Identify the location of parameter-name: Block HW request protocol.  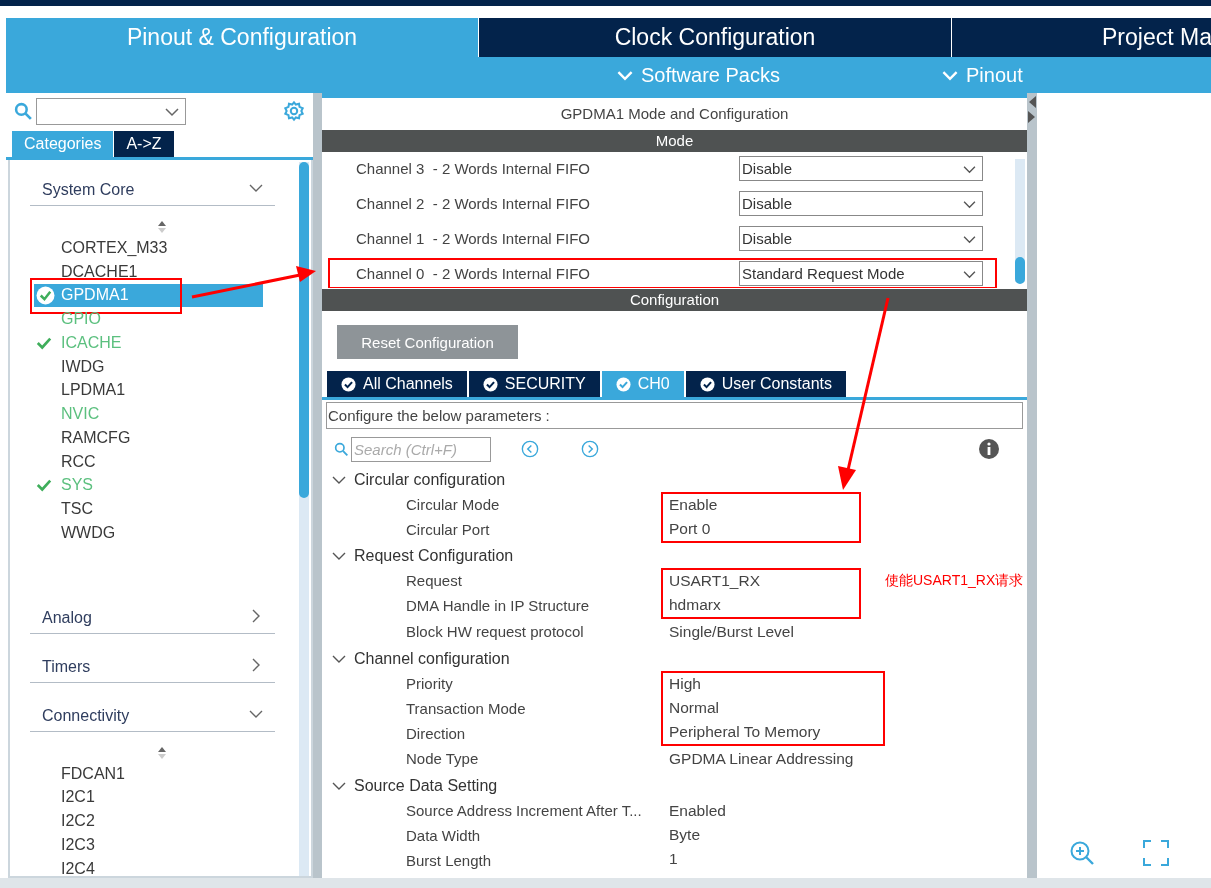
(495, 632).